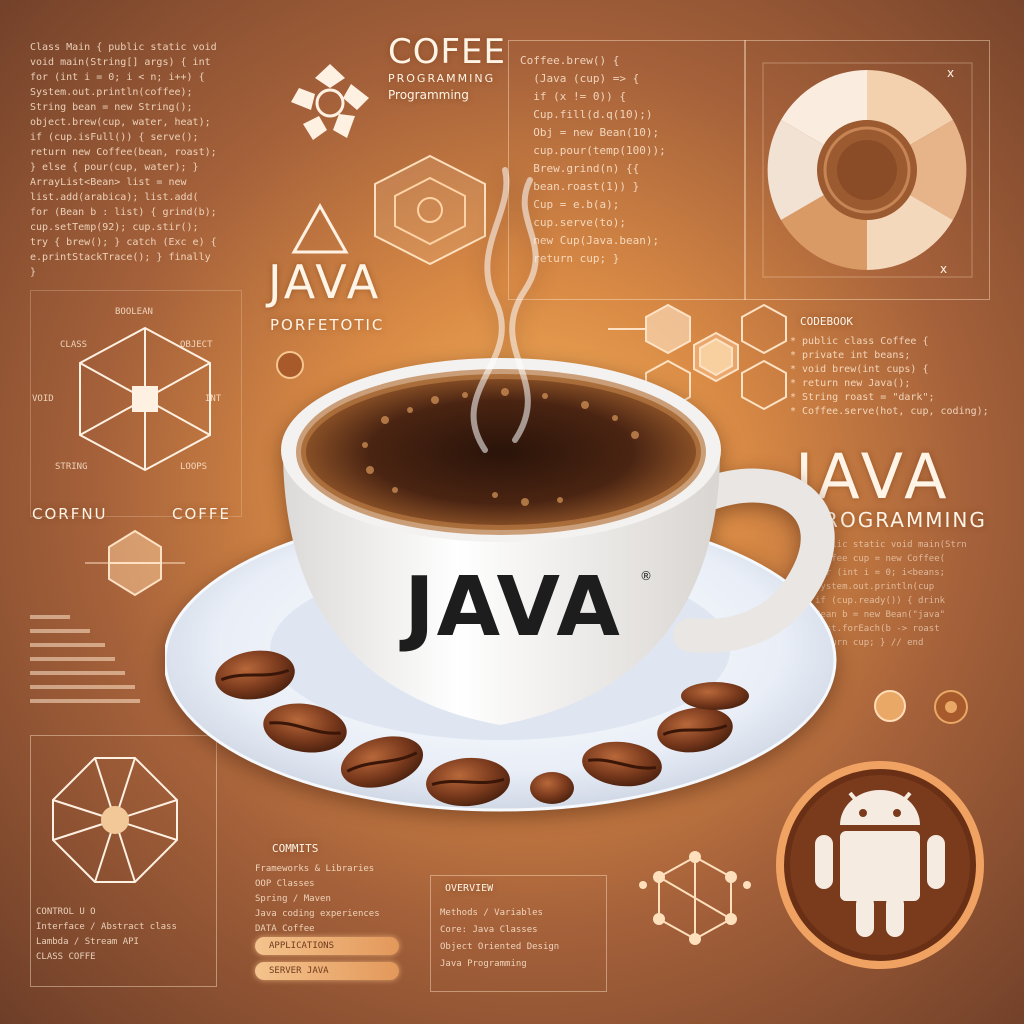 This screenshot has width=1024, height=1024. Describe the element at coordinates (74, 345) in the screenshot. I see `hex-label-tl: CLASS` at that location.